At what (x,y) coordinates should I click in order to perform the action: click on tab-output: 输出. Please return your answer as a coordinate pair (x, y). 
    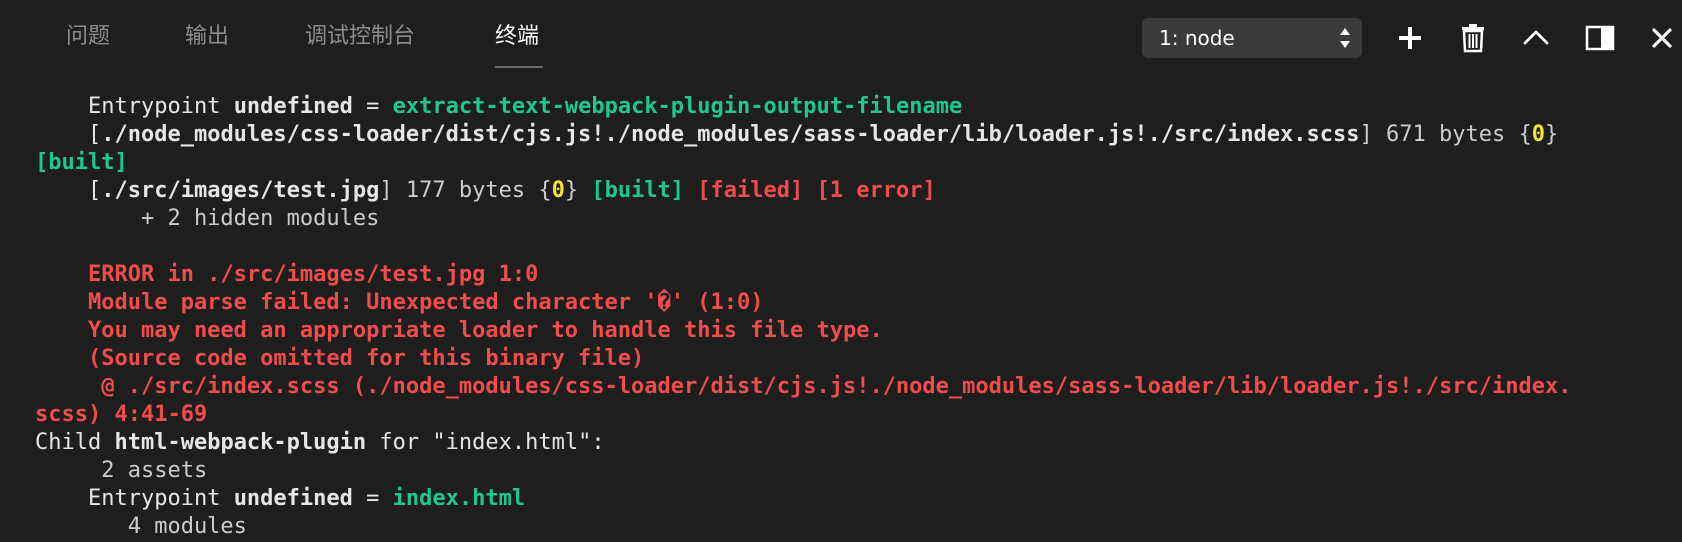
    Looking at the image, I should click on (207, 44).